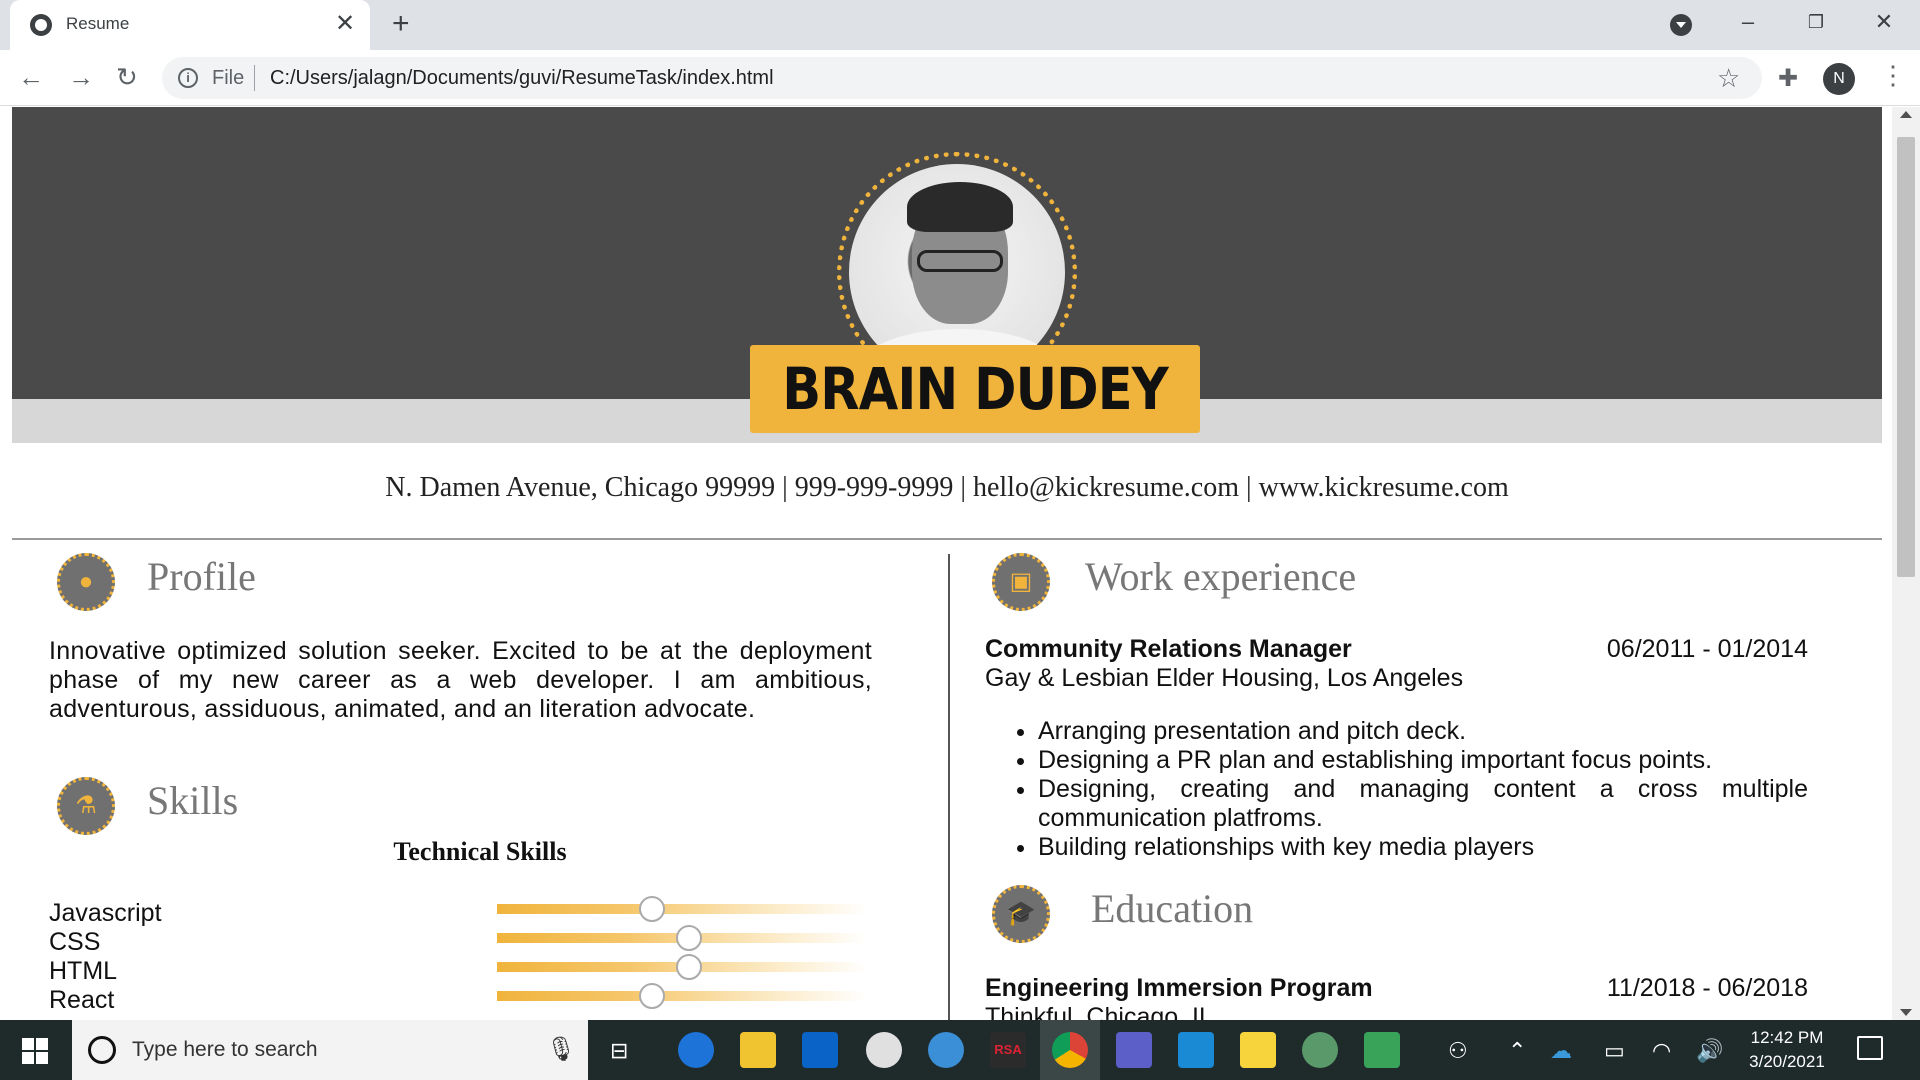 The image size is (1920, 1080). Describe the element at coordinates (82, 1000) in the screenshot. I see `skill-label: React` at that location.